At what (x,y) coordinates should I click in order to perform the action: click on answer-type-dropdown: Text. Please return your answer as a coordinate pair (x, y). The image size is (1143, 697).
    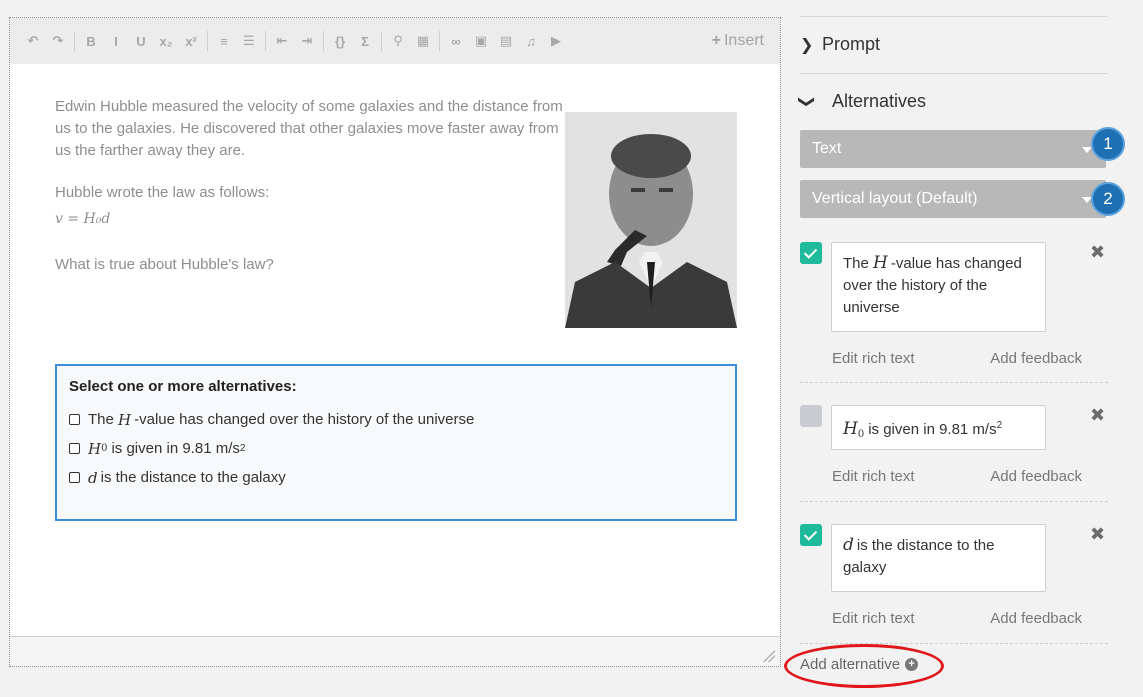
    Looking at the image, I should click on (953, 149).